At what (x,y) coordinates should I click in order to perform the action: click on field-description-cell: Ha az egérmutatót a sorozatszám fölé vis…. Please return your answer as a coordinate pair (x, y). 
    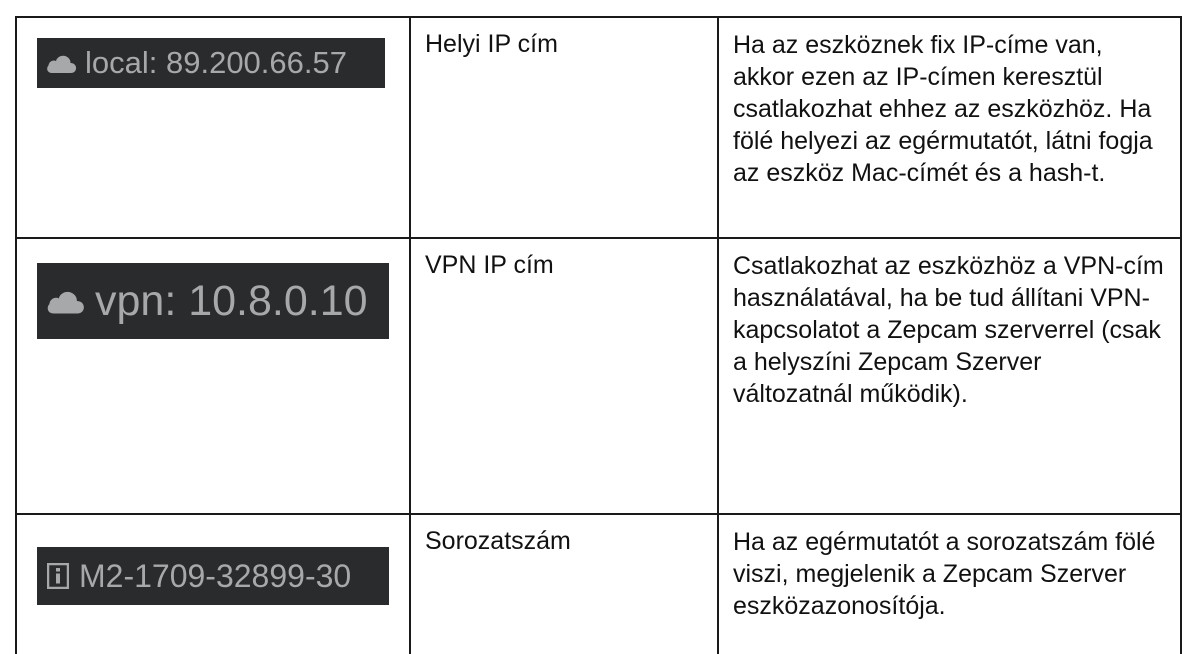
    Looking at the image, I should click on (949, 583).